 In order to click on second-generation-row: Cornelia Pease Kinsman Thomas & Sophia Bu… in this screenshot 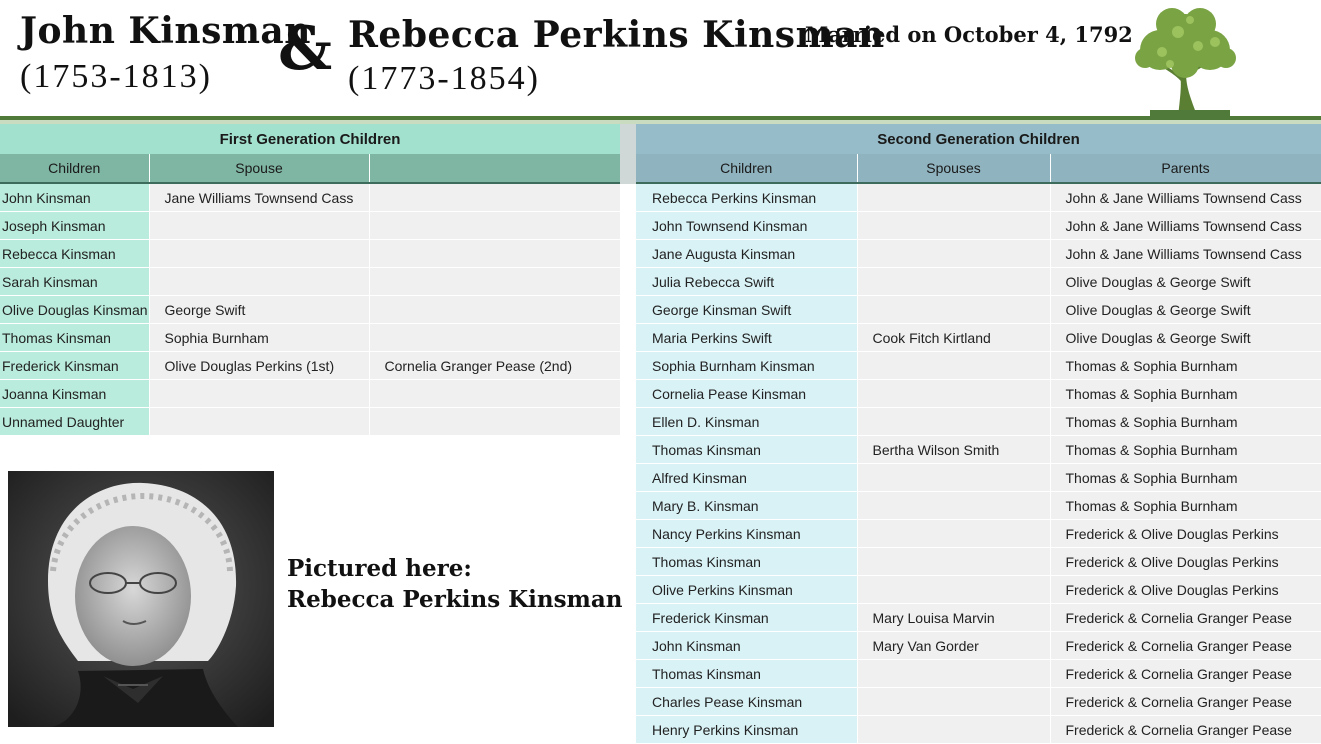, I will do `click(978, 393)`.